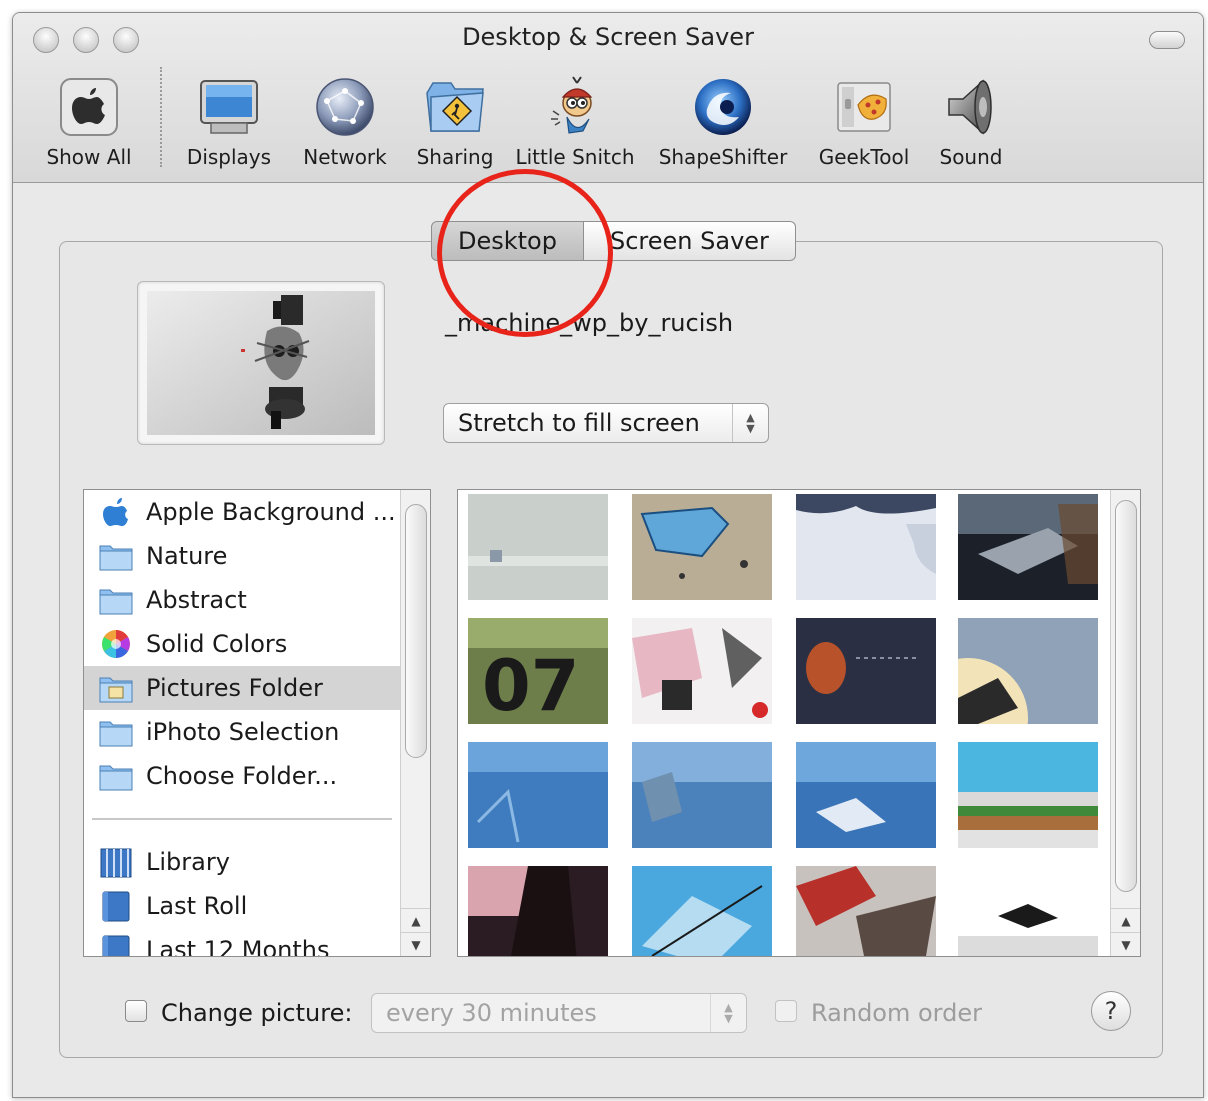  I want to click on help-button: ?, so click(1111, 1011).